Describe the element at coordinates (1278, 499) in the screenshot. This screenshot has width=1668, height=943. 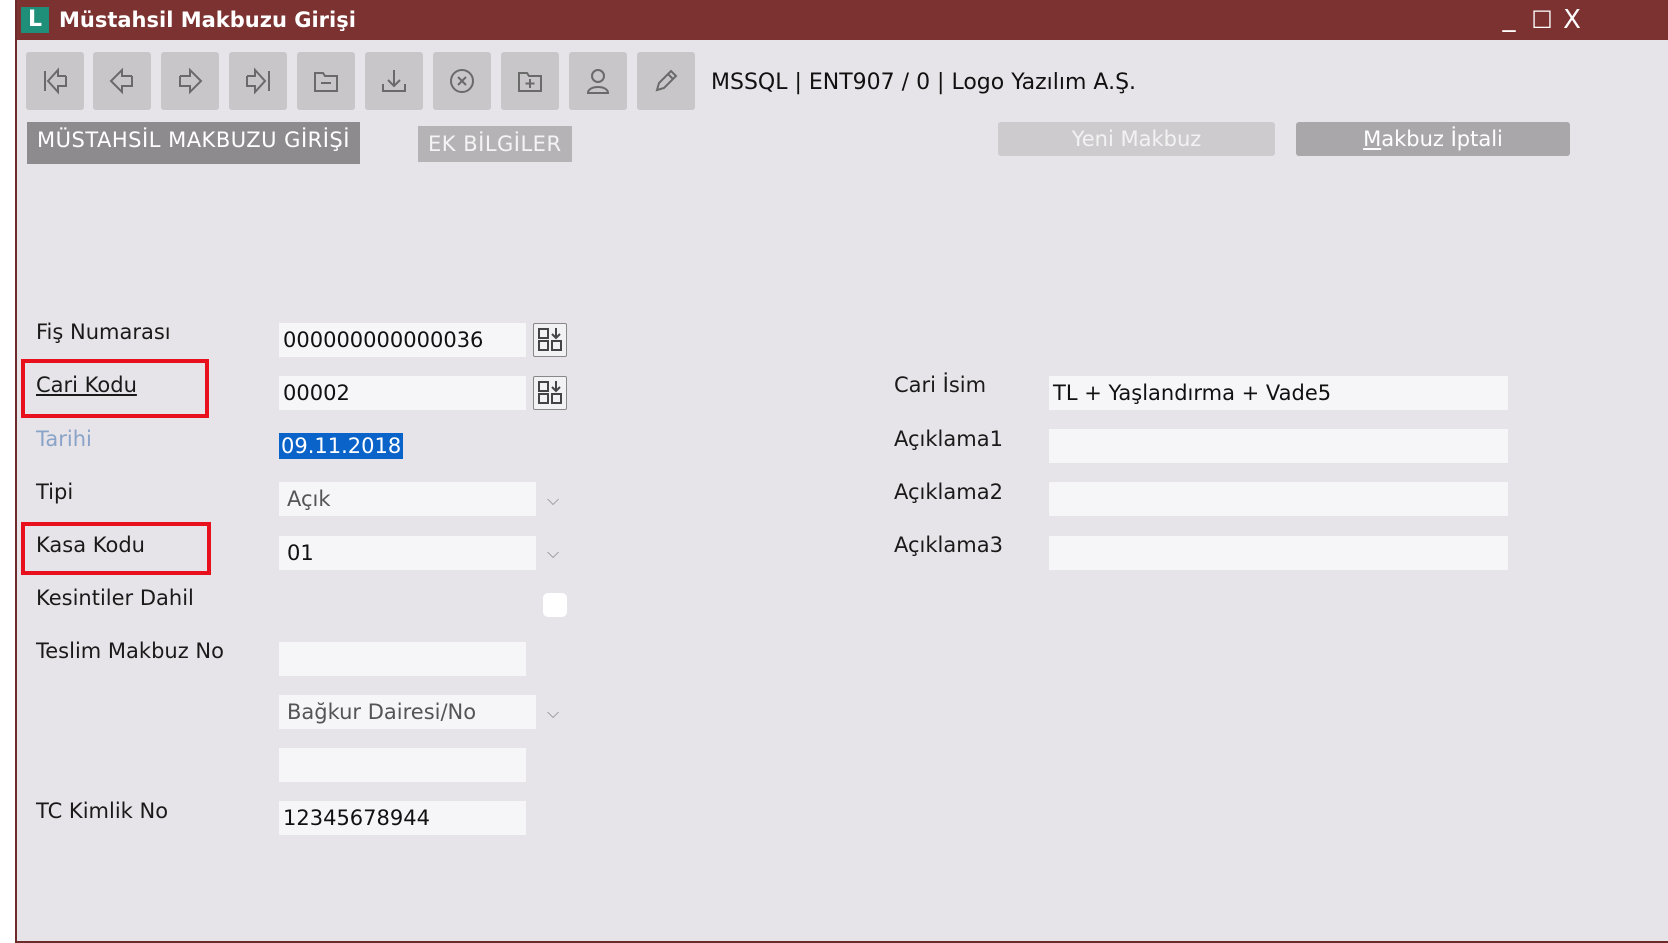
I see `aciklama2-field` at that location.